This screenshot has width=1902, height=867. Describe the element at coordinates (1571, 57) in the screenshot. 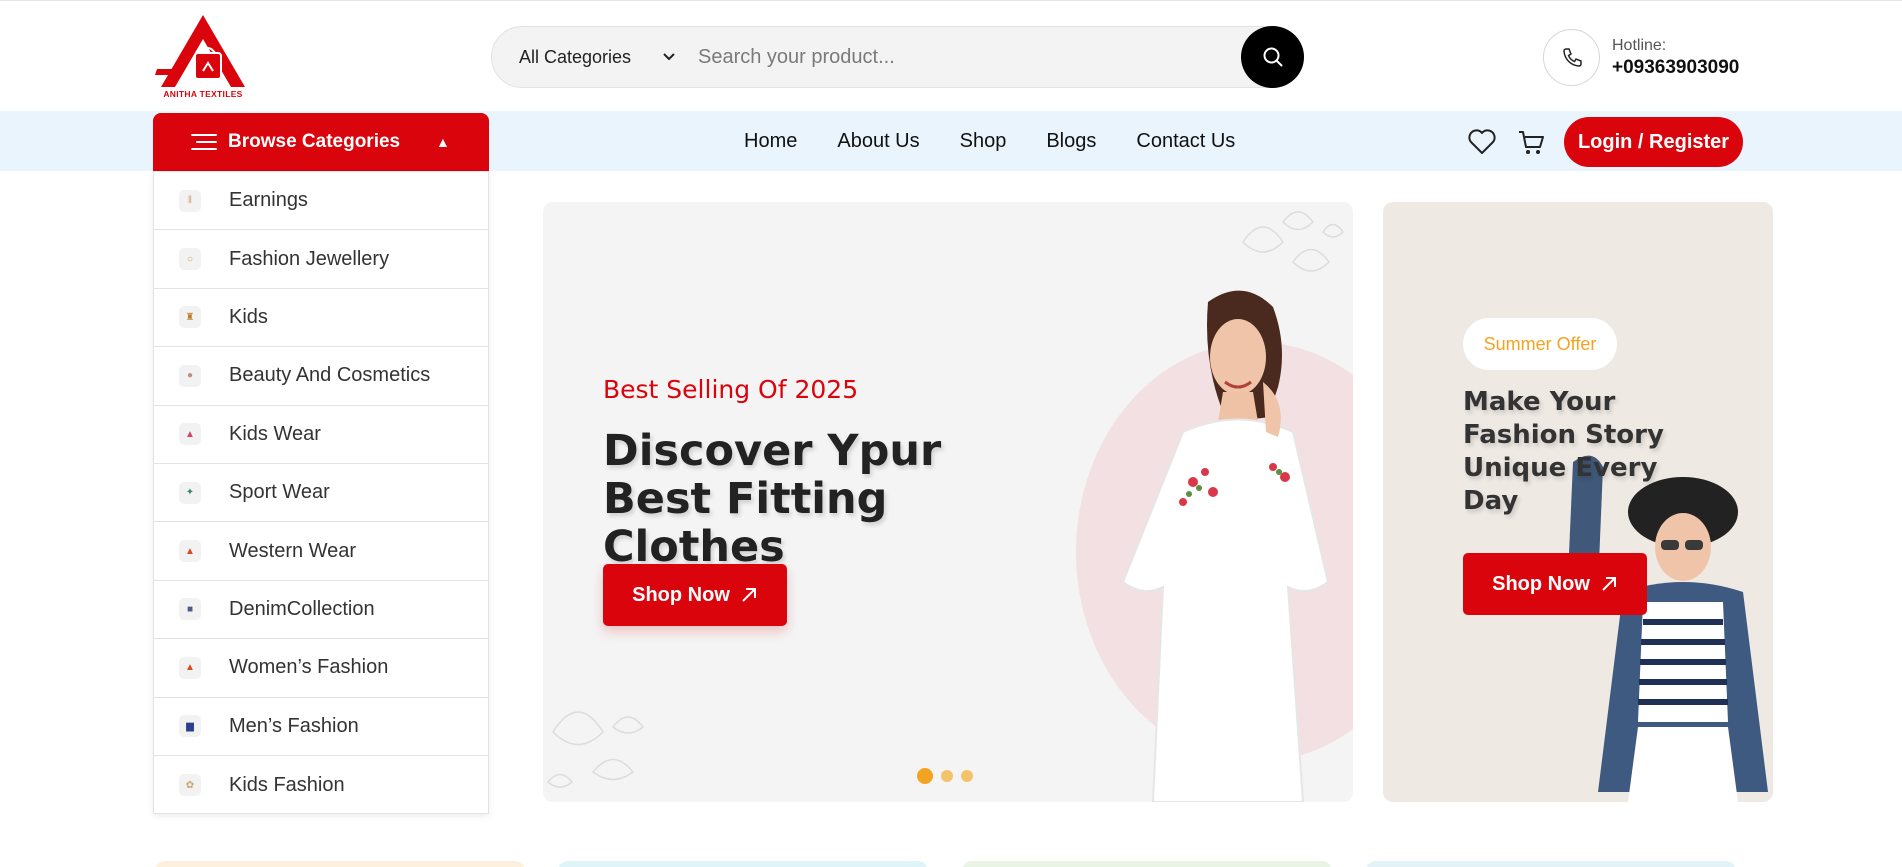

I see `phone-icon` at that location.